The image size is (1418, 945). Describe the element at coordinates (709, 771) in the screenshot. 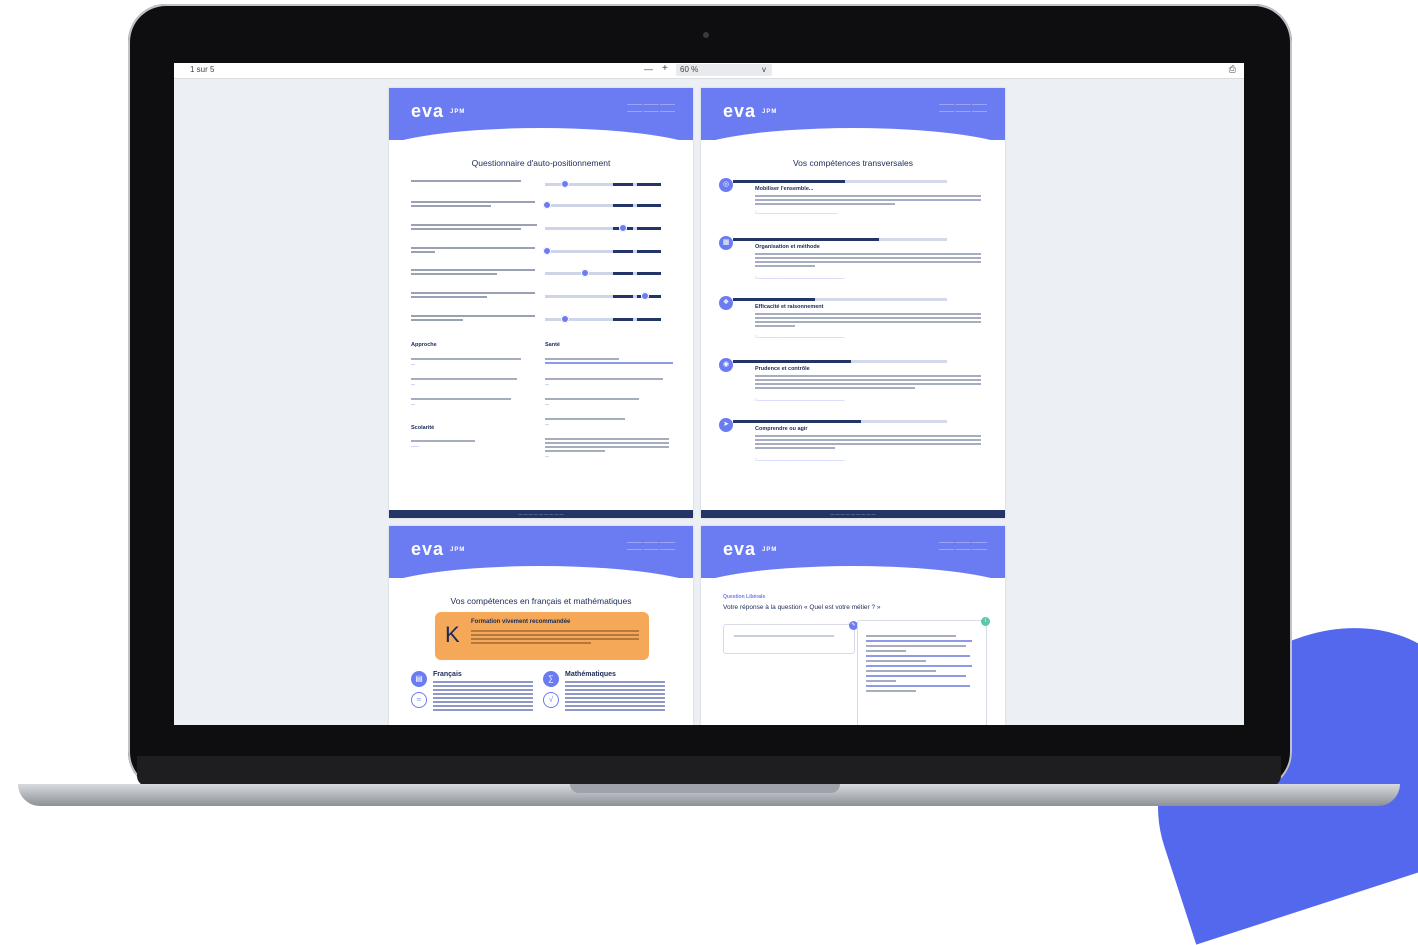

I see `laptop-bezel` at that location.